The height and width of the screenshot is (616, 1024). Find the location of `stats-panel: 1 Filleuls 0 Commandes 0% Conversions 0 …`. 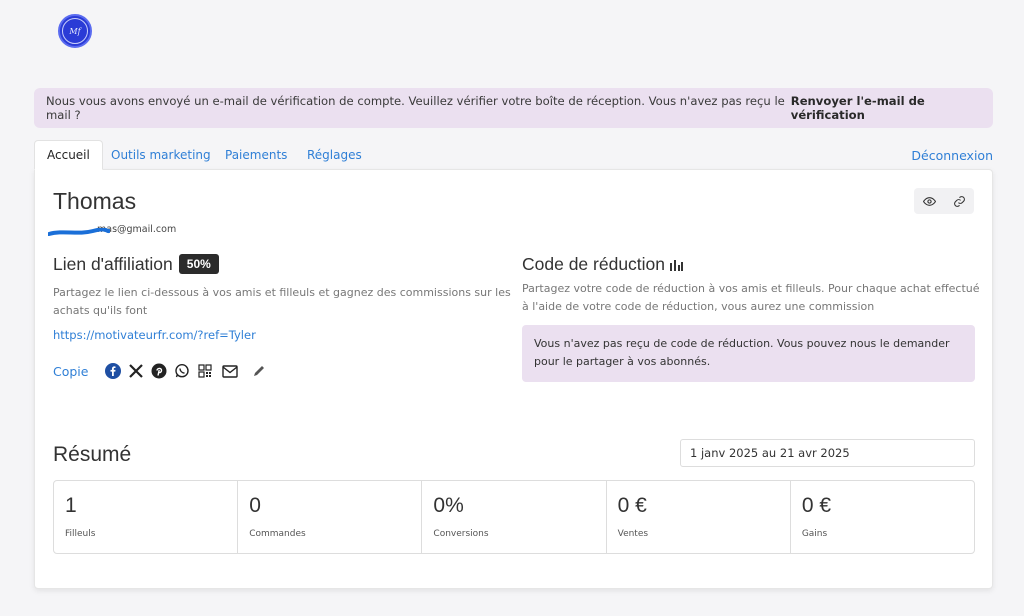

stats-panel: 1 Filleuls 0 Commandes 0% Conversions 0 … is located at coordinates (514, 517).